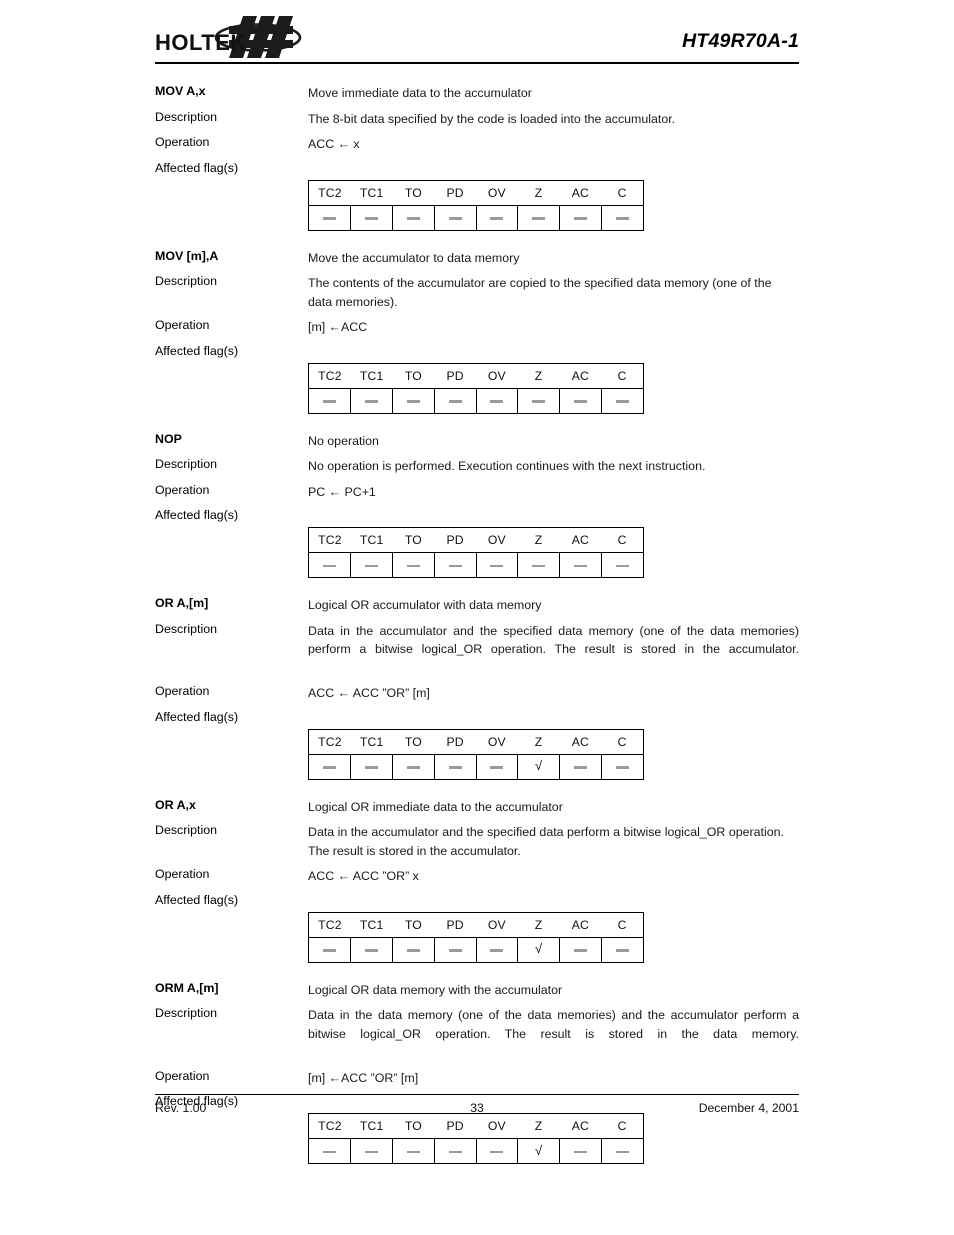  I want to click on affected-flags-row: Affected flag(s), so click(477, 900).